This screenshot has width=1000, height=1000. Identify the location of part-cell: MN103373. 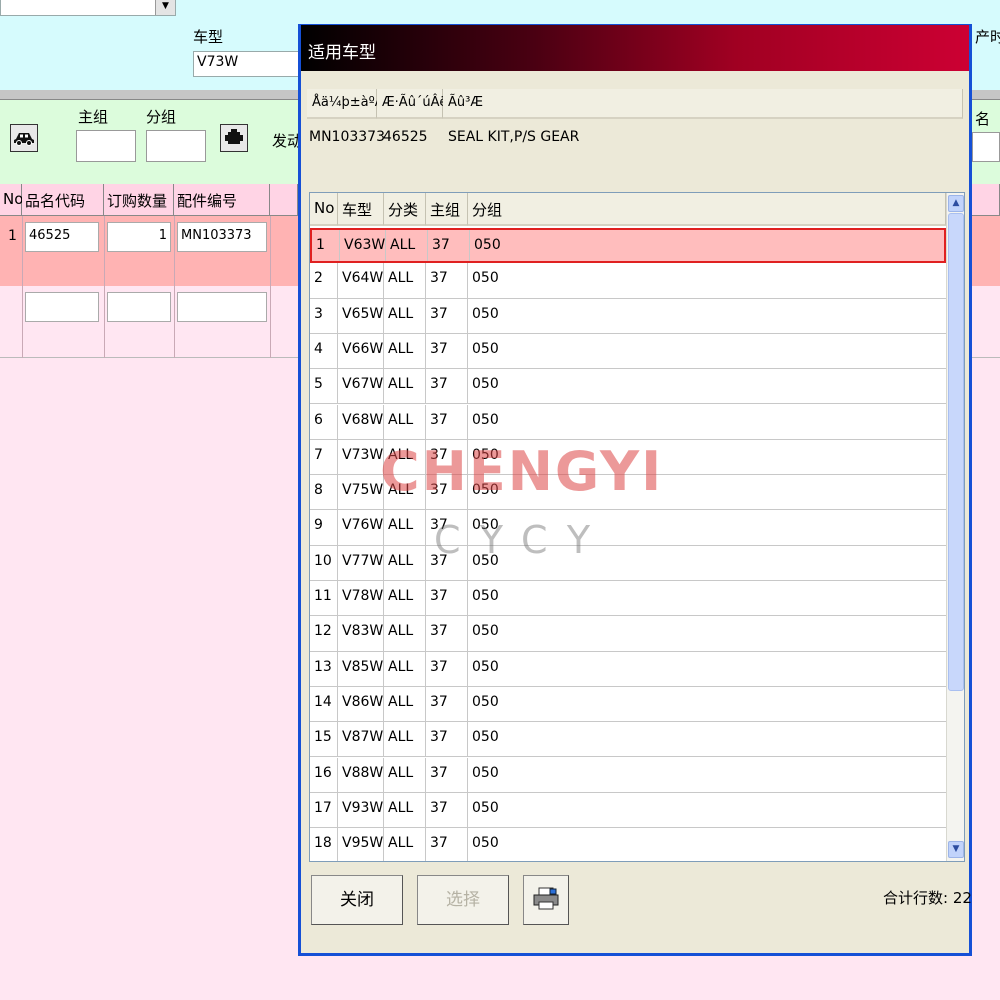
(222, 237).